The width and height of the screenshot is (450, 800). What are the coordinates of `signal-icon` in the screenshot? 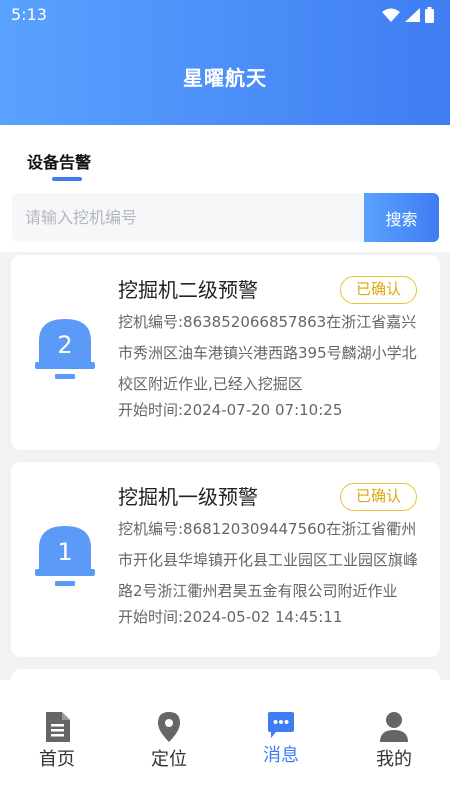 It's located at (412, 15).